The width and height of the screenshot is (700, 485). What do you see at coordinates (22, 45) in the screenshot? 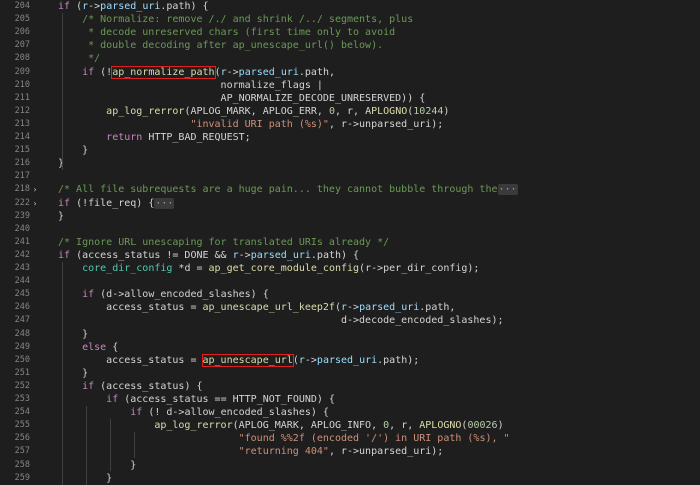
I see `line-number: 207` at bounding box center [22, 45].